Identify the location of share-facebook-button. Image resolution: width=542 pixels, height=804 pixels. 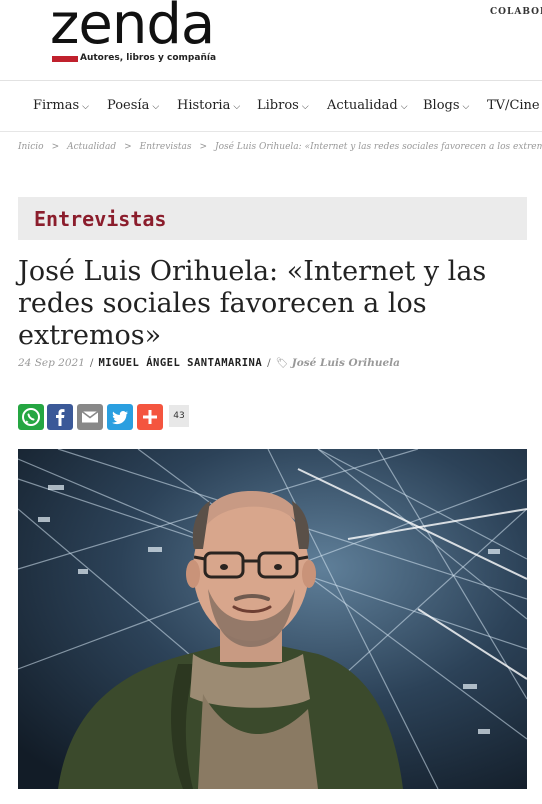
(60, 417).